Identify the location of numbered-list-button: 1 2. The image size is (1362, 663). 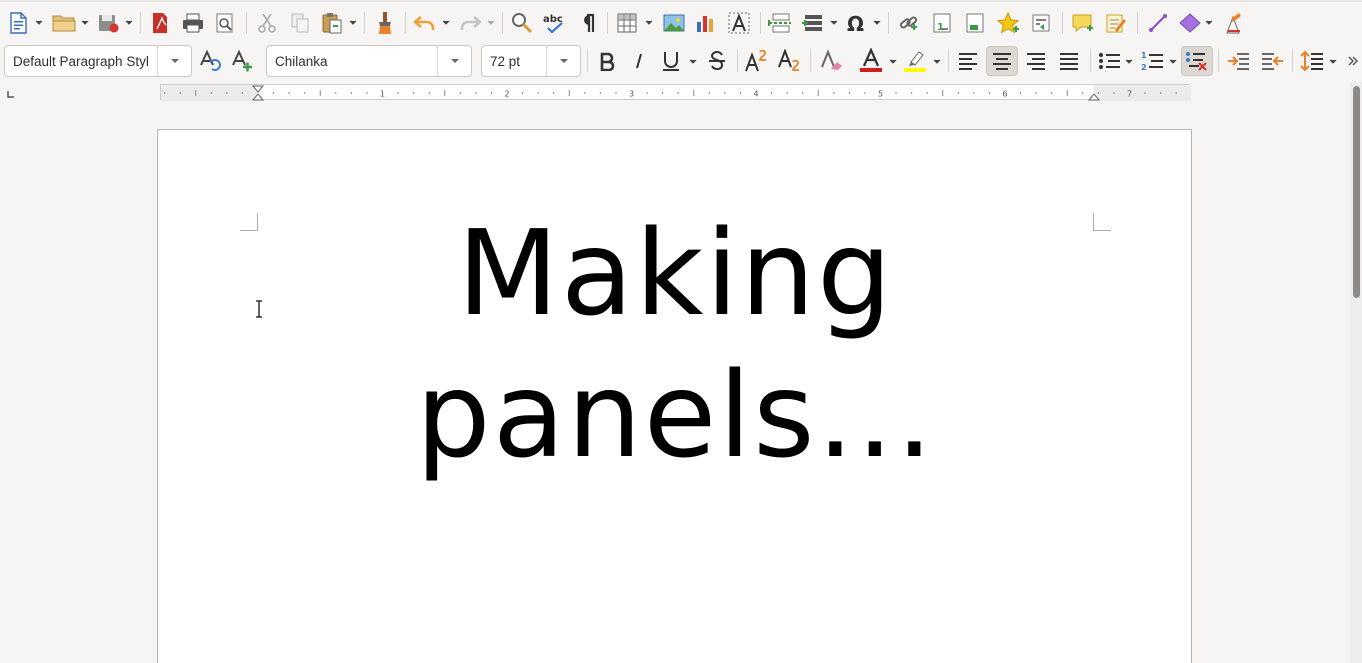
(1153, 61).